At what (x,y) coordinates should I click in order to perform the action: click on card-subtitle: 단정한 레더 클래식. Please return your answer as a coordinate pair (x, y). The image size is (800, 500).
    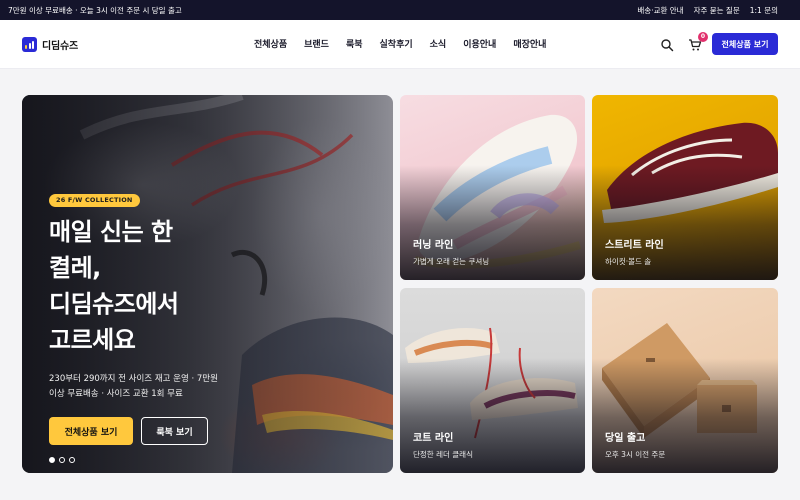
    Looking at the image, I should click on (443, 454).